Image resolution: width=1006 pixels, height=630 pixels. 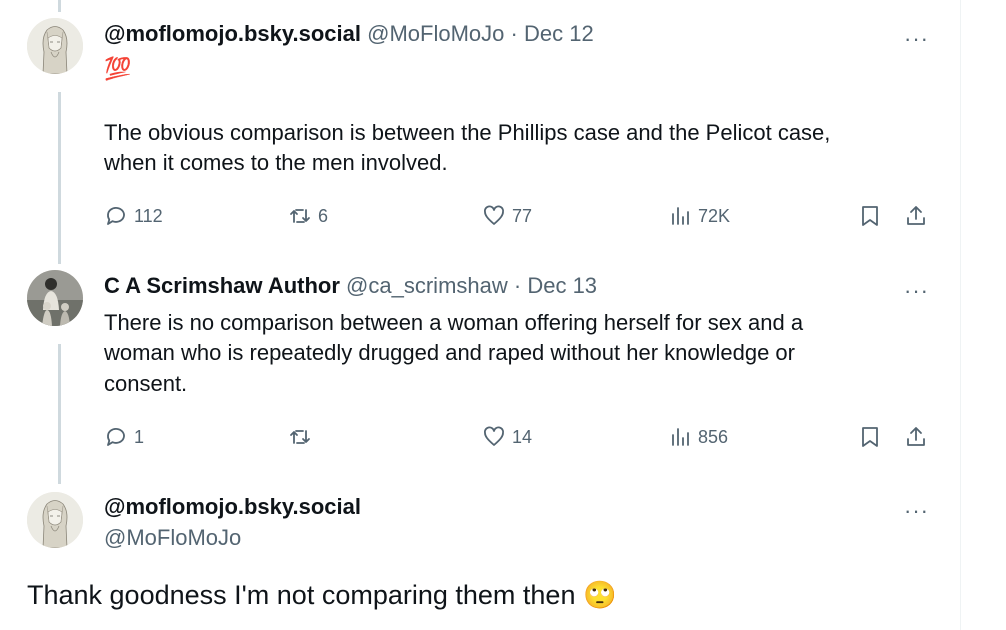 What do you see at coordinates (713, 436) in the screenshot?
I see `view-count: 856` at bounding box center [713, 436].